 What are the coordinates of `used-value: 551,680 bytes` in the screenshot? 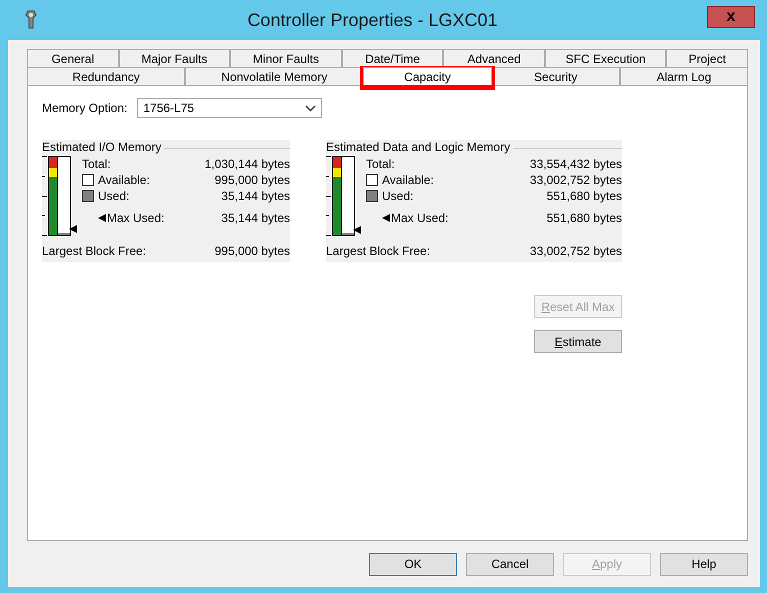 It's located at (584, 196).